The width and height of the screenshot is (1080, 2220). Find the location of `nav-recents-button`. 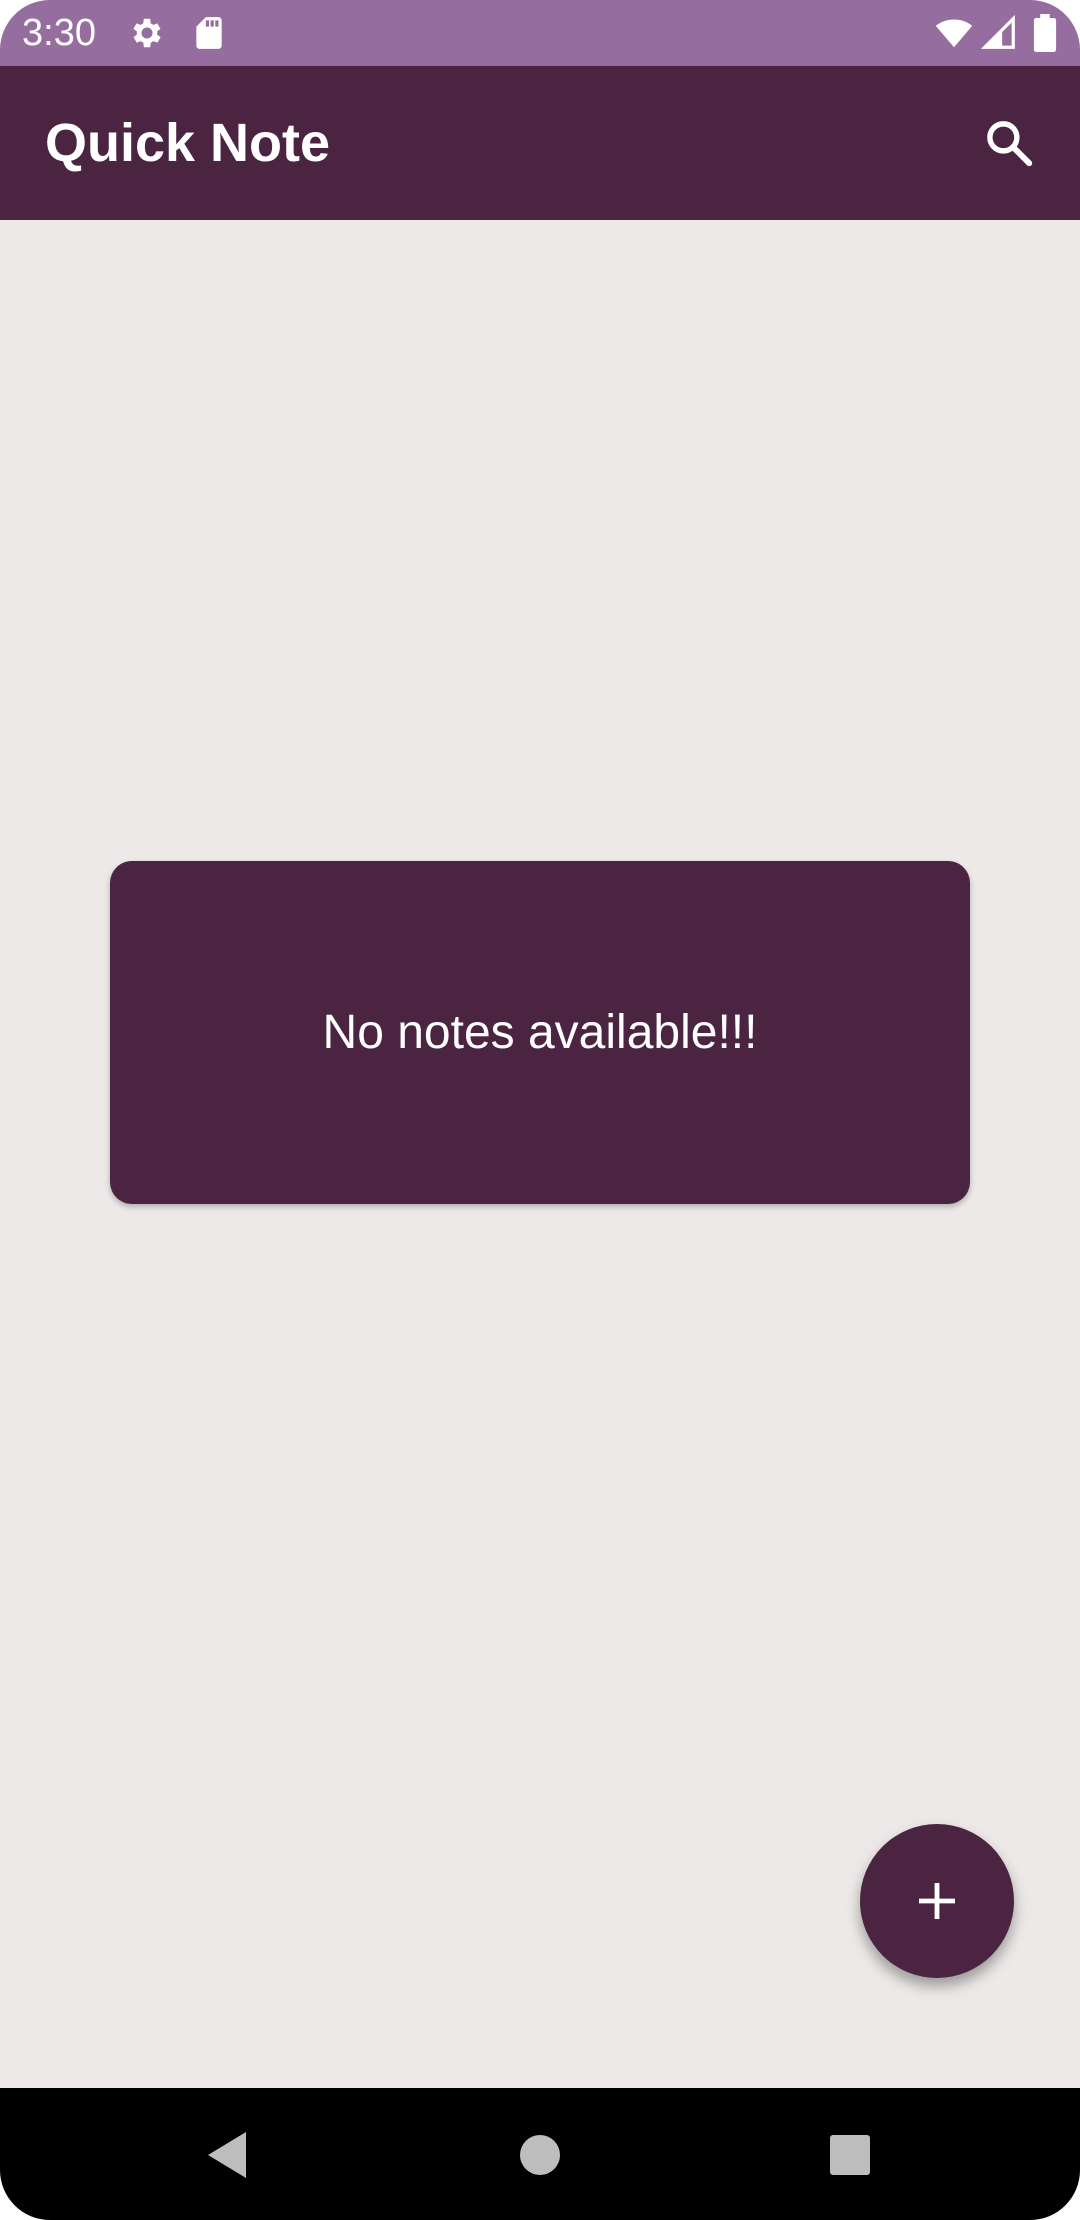

nav-recents-button is located at coordinates (850, 2155).